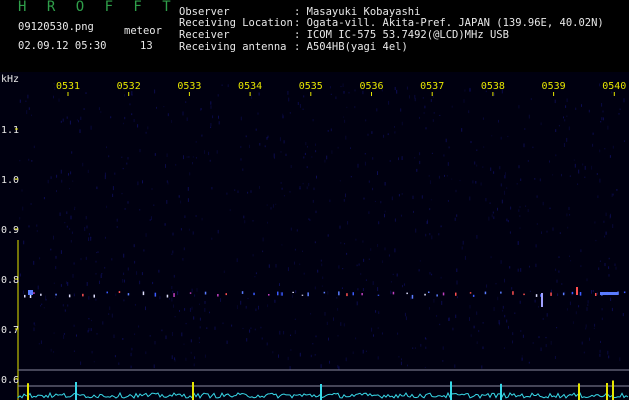 This screenshot has height=400, width=629. I want to click on meteor-label: meteor, so click(143, 31).